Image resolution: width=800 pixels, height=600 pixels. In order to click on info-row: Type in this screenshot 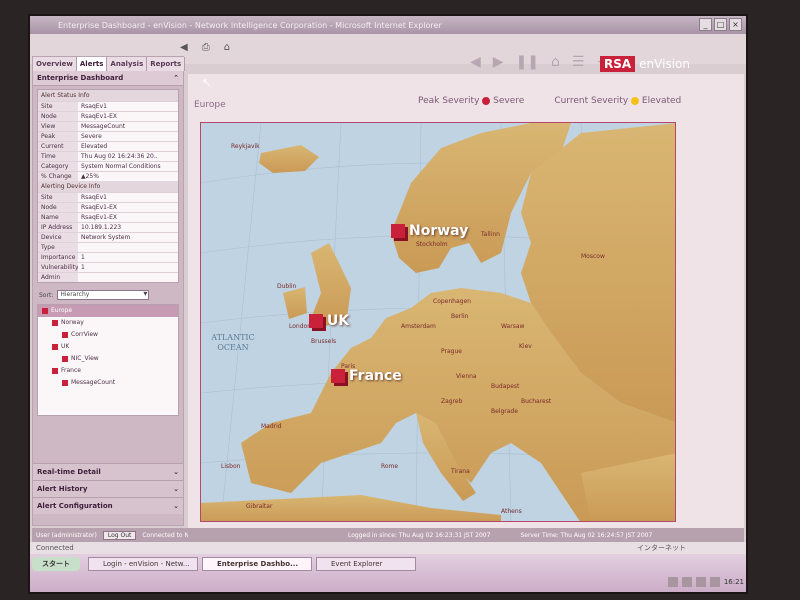, I will do `click(108, 247)`.